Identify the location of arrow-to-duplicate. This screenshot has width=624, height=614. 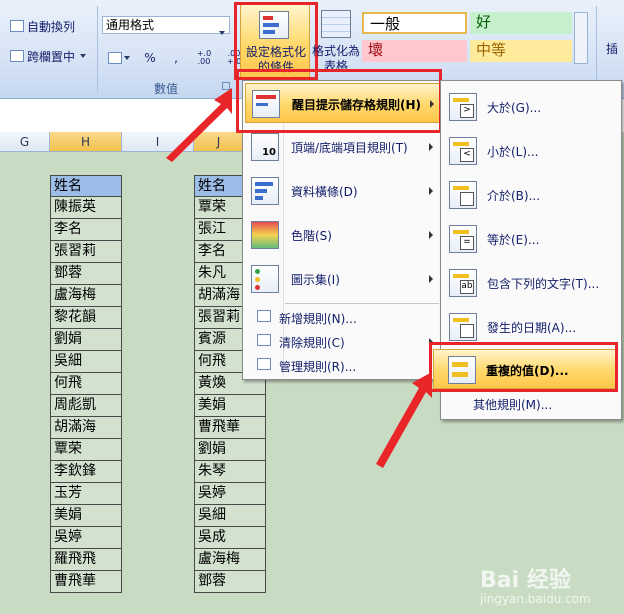
(404, 420).